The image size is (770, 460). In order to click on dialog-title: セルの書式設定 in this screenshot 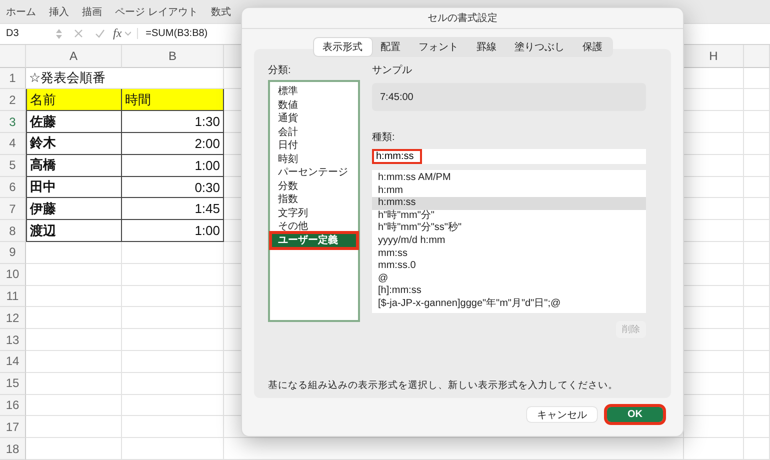, I will do `click(462, 18)`.